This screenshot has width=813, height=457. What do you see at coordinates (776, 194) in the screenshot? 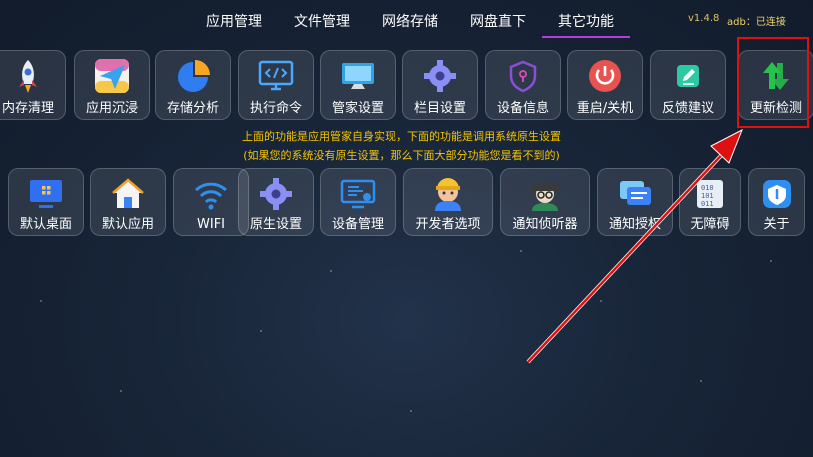
I see `about-icon` at bounding box center [776, 194].